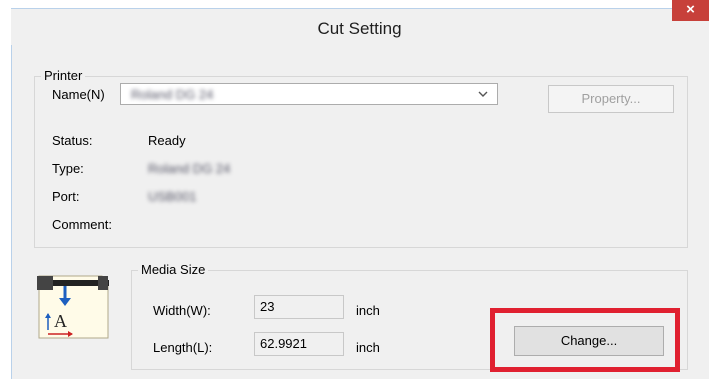  I want to click on printer-group-legend: Printer, so click(63, 75).